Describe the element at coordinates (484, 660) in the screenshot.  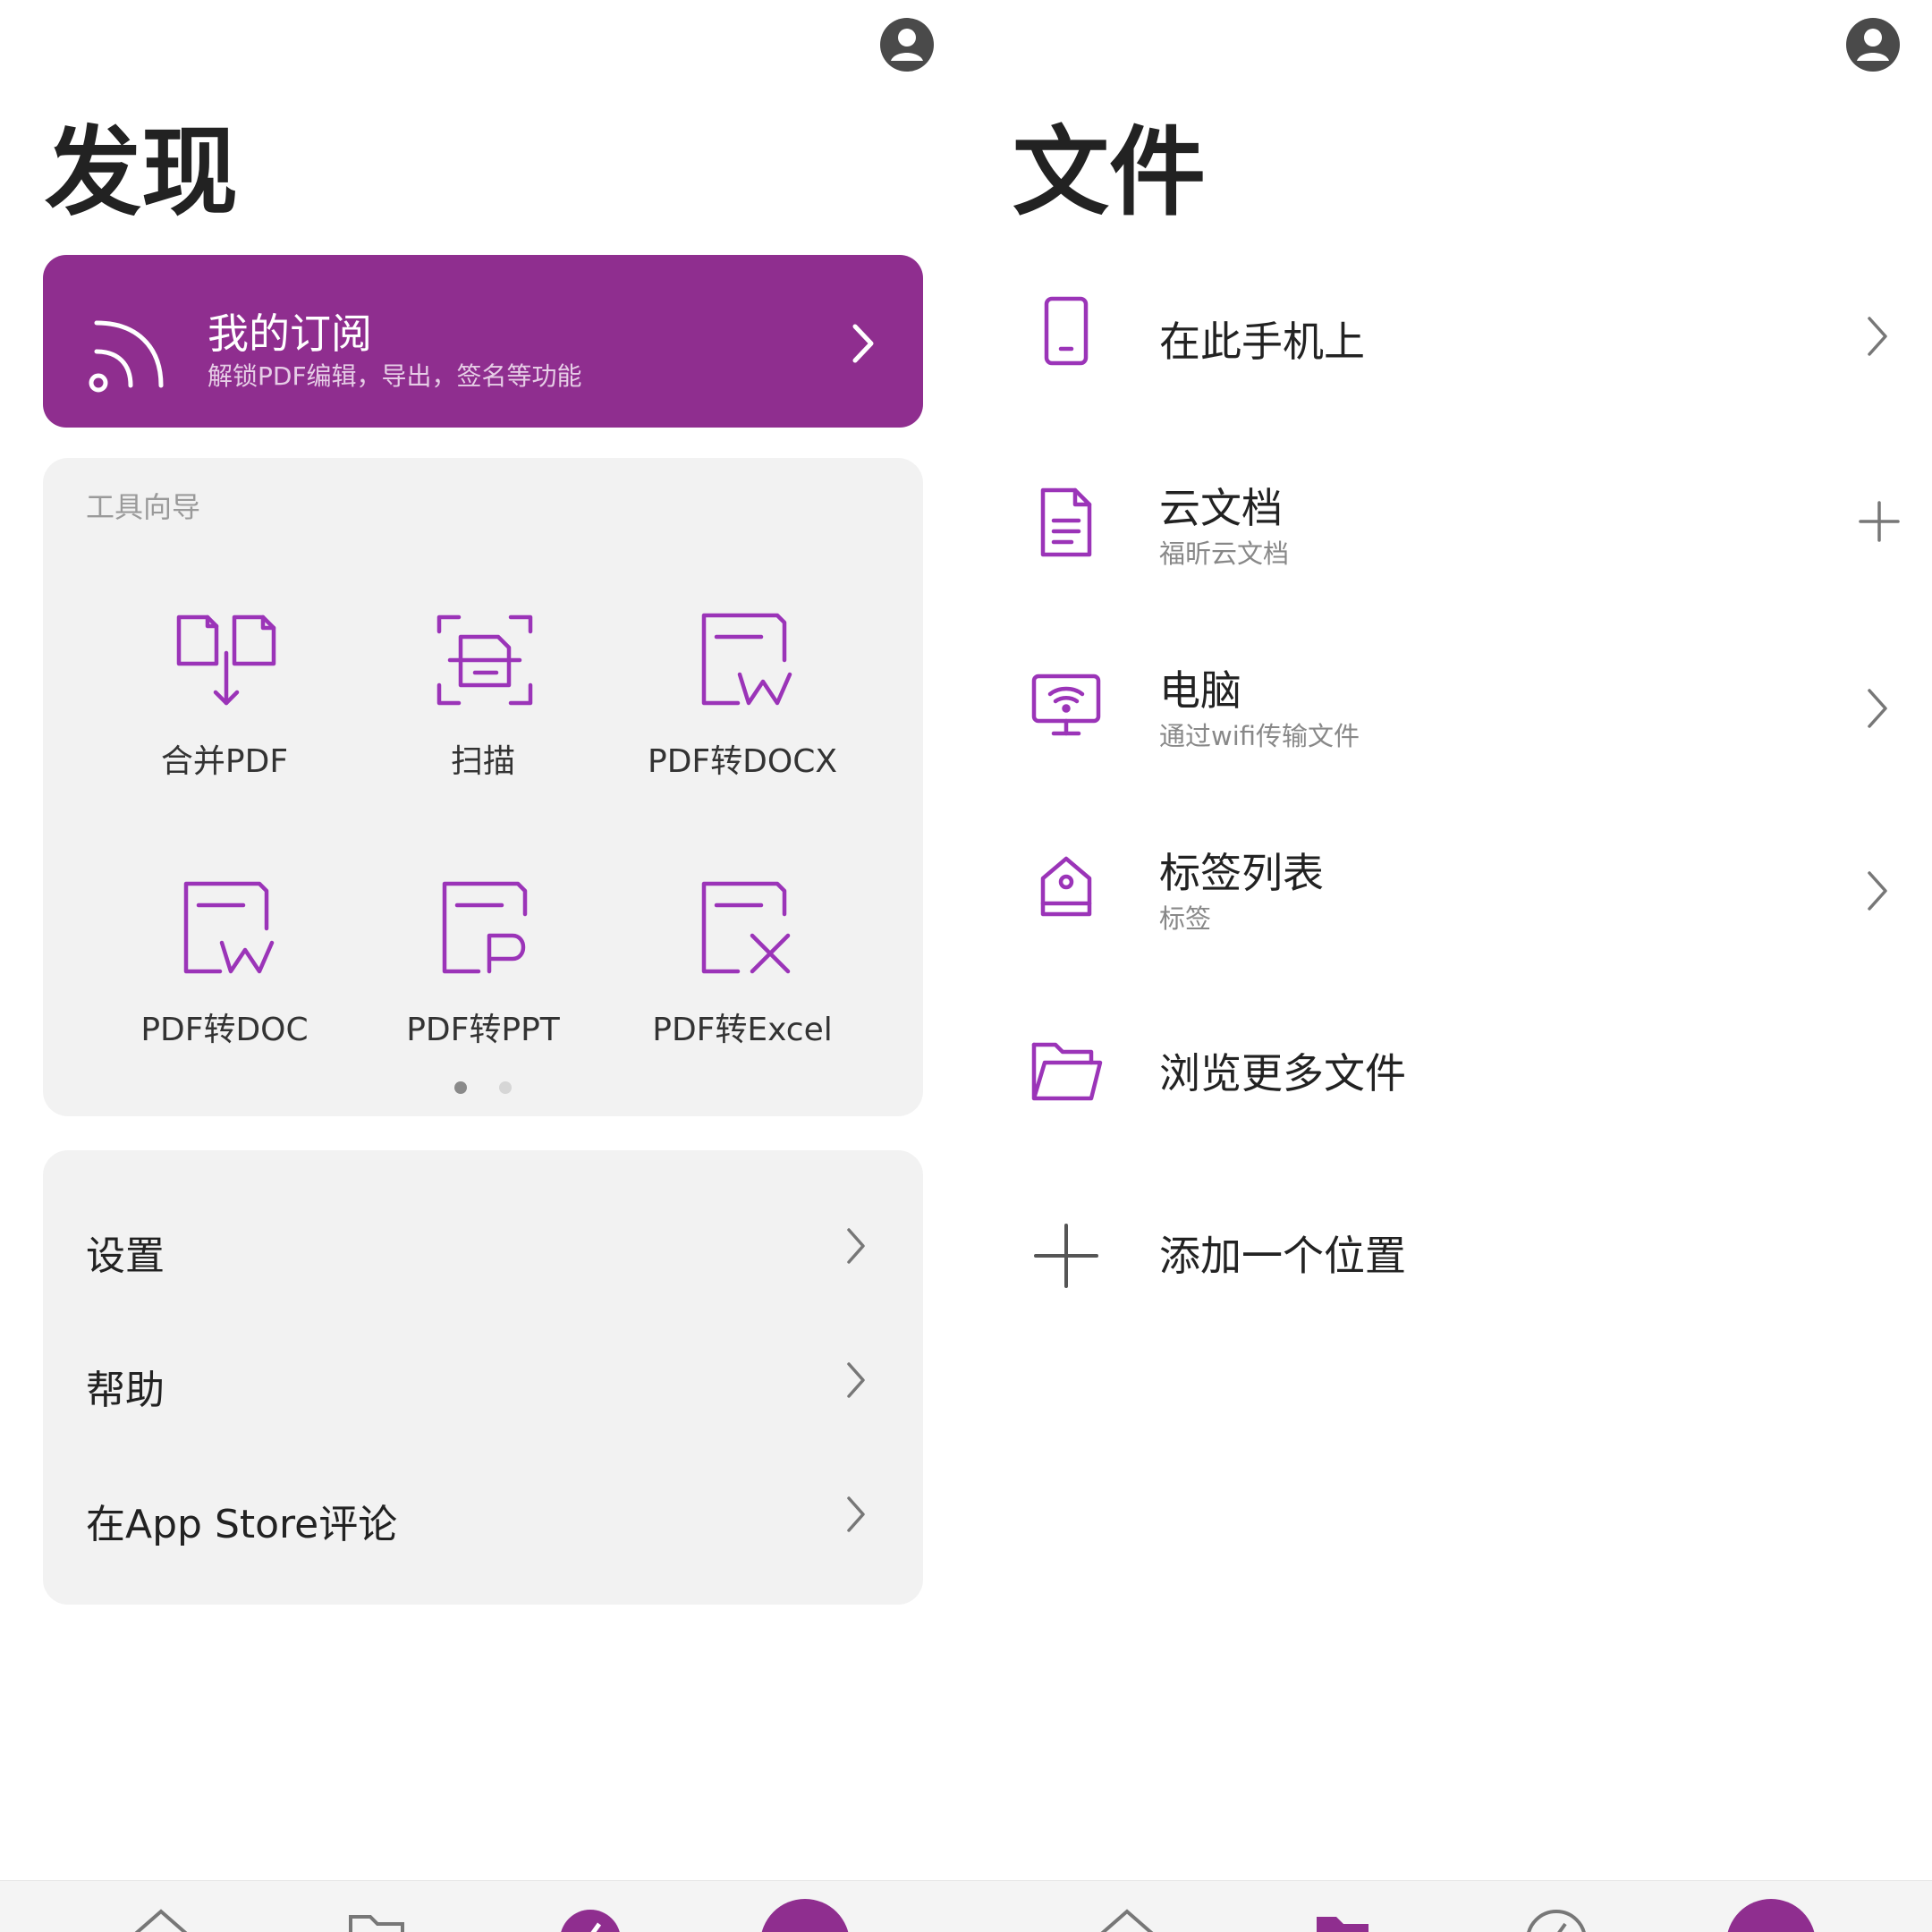
I see `scan-icon` at that location.